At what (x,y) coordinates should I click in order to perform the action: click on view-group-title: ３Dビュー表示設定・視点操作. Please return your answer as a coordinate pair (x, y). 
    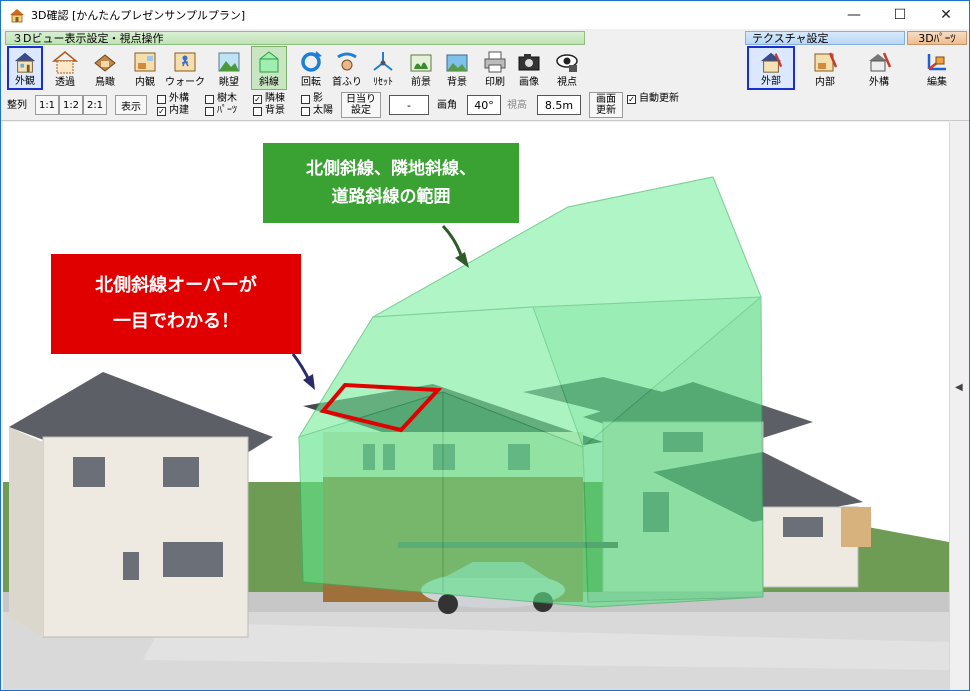
    Looking at the image, I should click on (295, 38).